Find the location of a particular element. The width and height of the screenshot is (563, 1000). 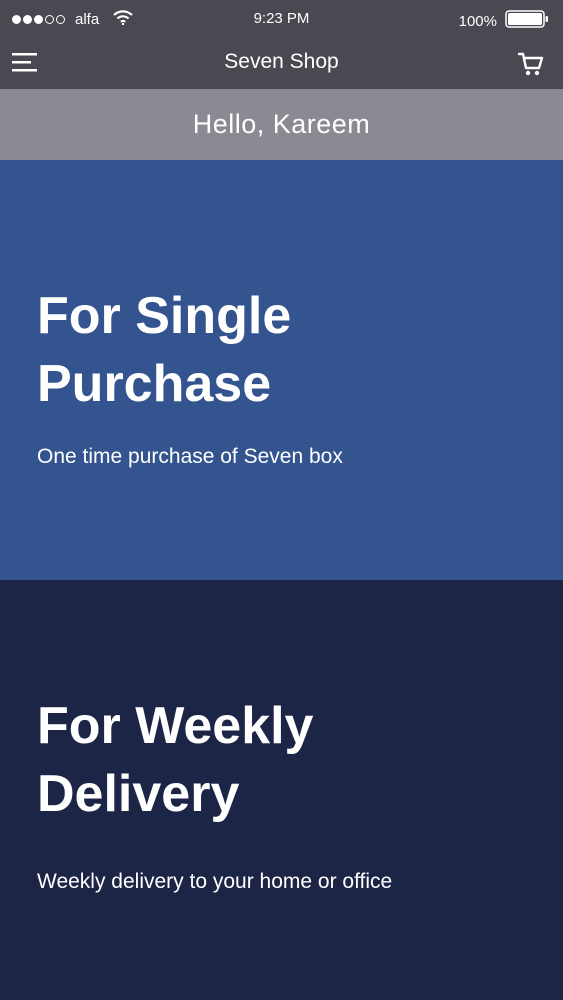

card-subtitle: One time purchase of Seven box is located at coordinates (190, 456).